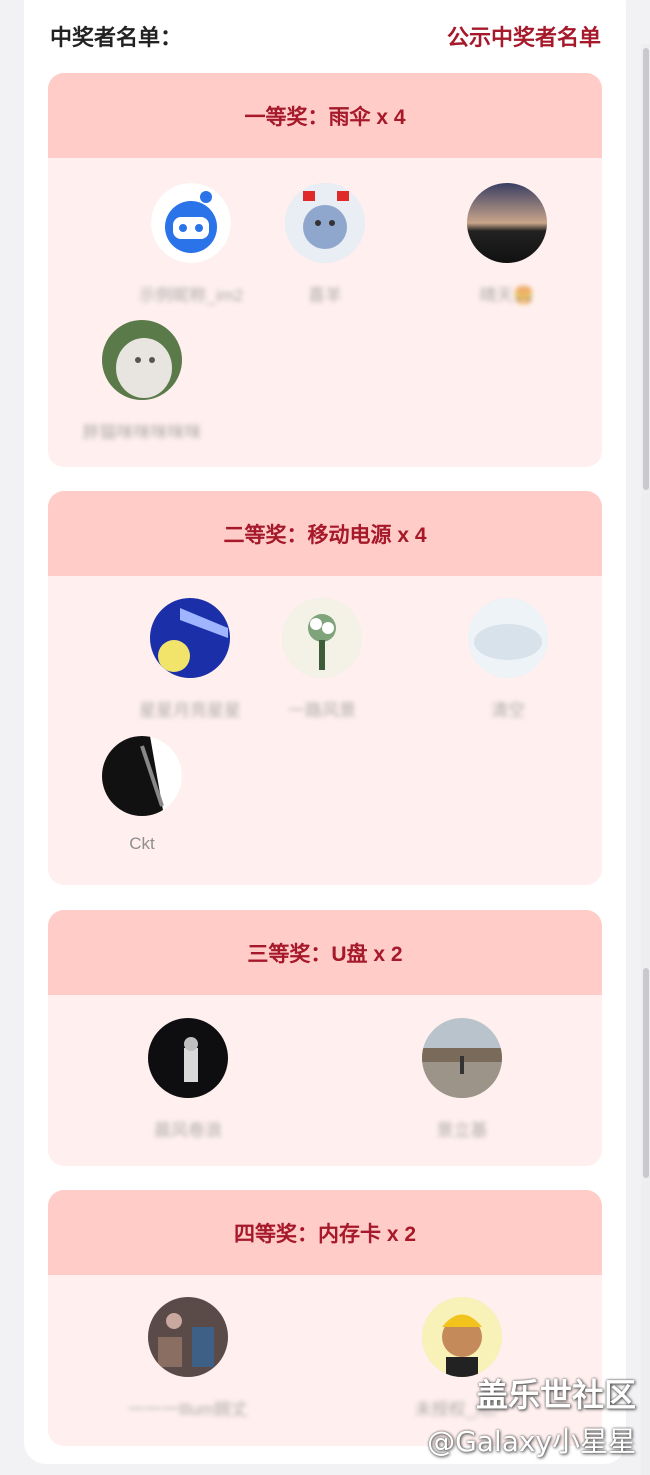  What do you see at coordinates (191, 295) in the screenshot?
I see `winner-name: 示例昵称_im2` at bounding box center [191, 295].